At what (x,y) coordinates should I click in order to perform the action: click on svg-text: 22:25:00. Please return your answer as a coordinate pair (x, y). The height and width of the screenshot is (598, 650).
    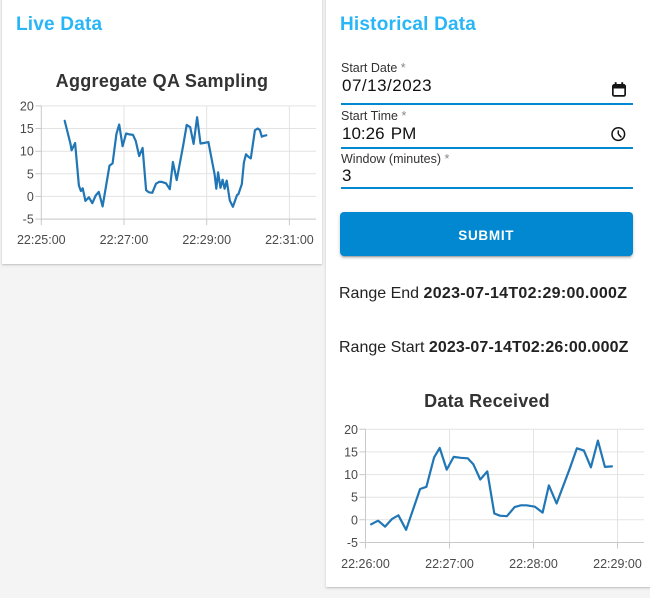
    Looking at the image, I should click on (41, 240).